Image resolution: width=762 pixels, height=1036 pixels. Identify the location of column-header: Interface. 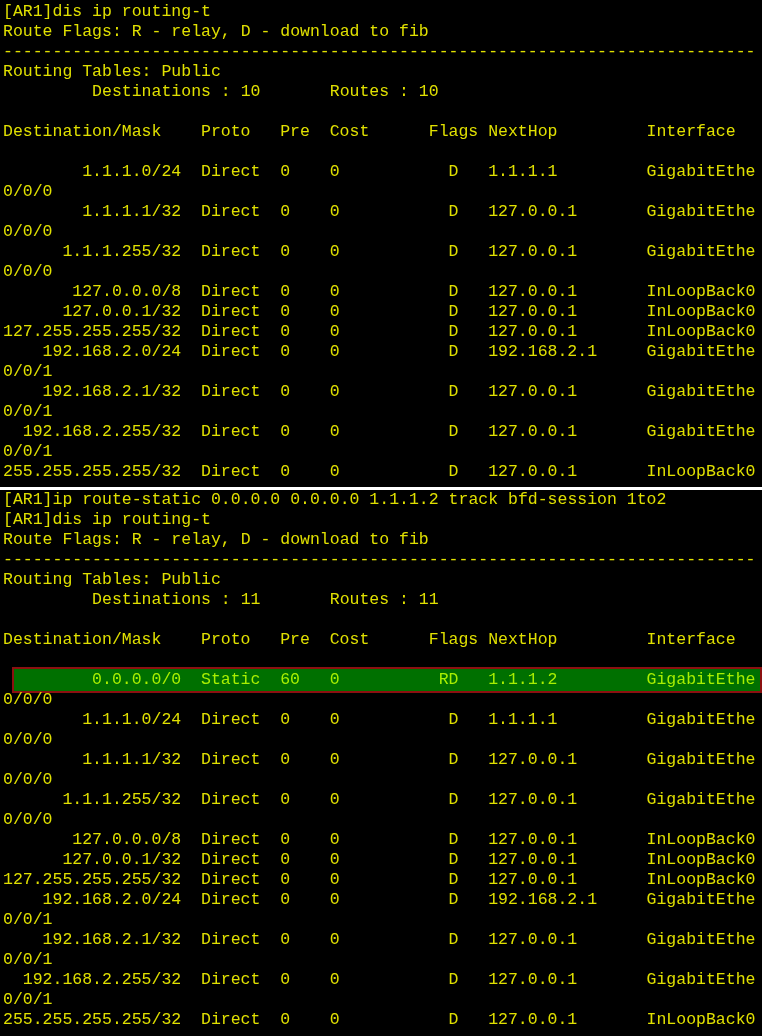
(691, 132).